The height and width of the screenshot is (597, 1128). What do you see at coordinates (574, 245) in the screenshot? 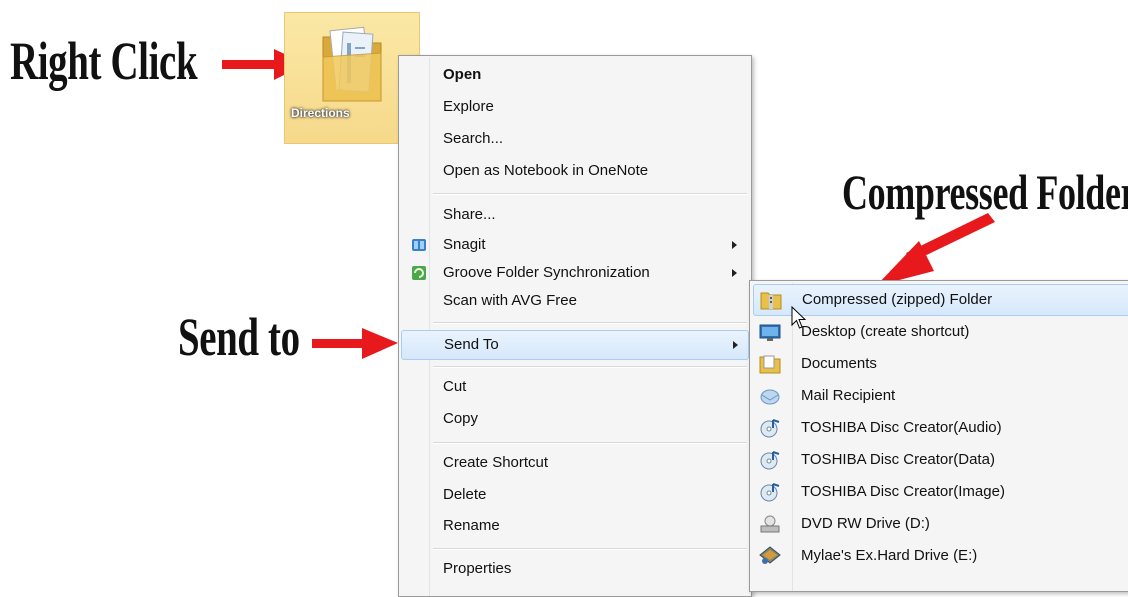
I see `menu-item-snagit: Snagit` at bounding box center [574, 245].